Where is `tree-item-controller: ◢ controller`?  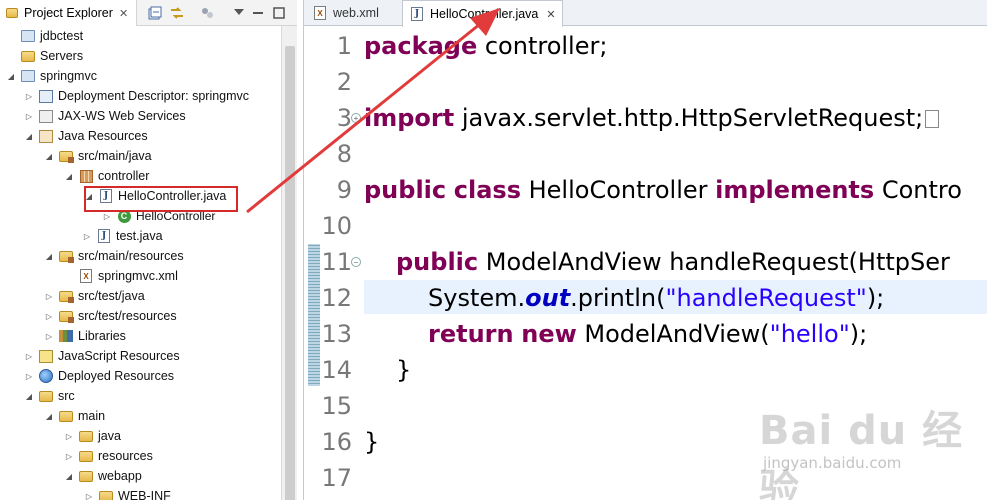 tree-item-controller: ◢ controller is located at coordinates (140, 176).